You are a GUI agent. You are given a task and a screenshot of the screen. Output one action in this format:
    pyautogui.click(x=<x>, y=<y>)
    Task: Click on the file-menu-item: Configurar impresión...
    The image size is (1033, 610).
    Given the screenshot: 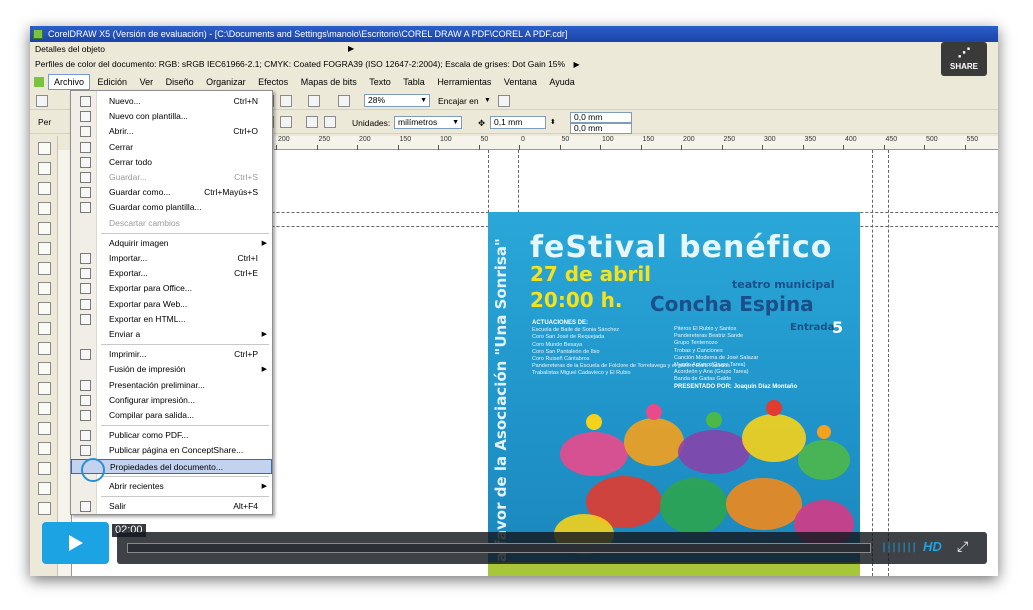 What is the action you would take?
    pyautogui.click(x=171, y=400)
    